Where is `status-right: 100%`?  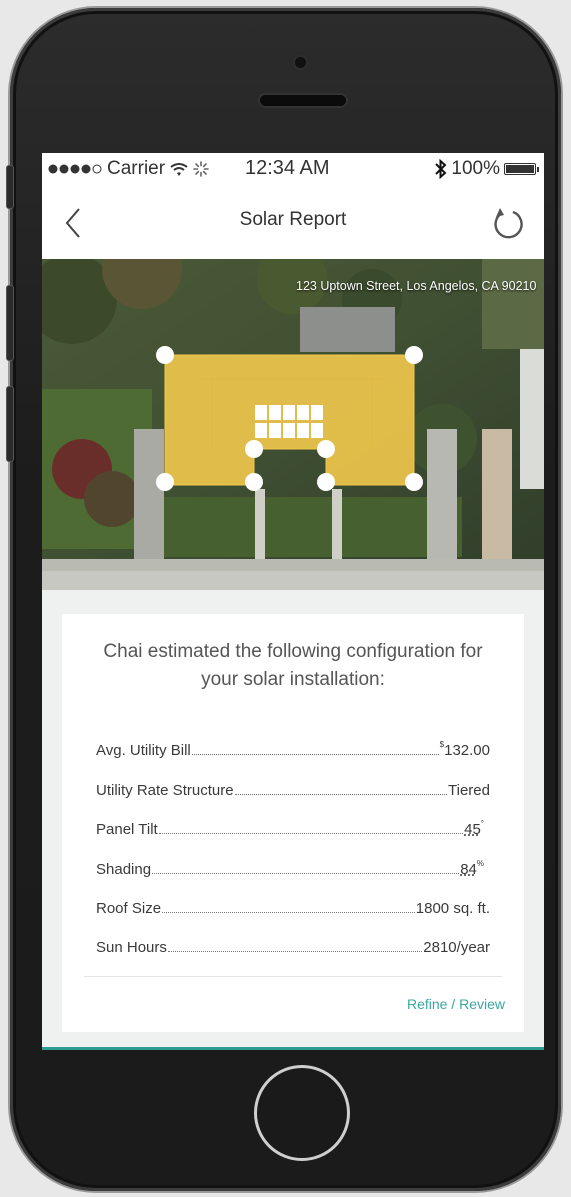
status-right: 100% is located at coordinates (487, 169).